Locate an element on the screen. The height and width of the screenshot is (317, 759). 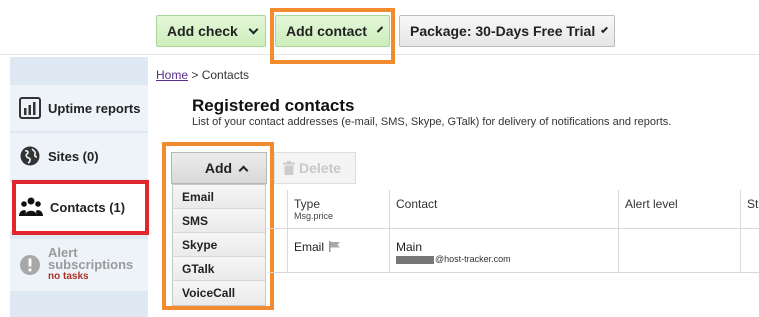
delete-button: Delete is located at coordinates (315, 168).